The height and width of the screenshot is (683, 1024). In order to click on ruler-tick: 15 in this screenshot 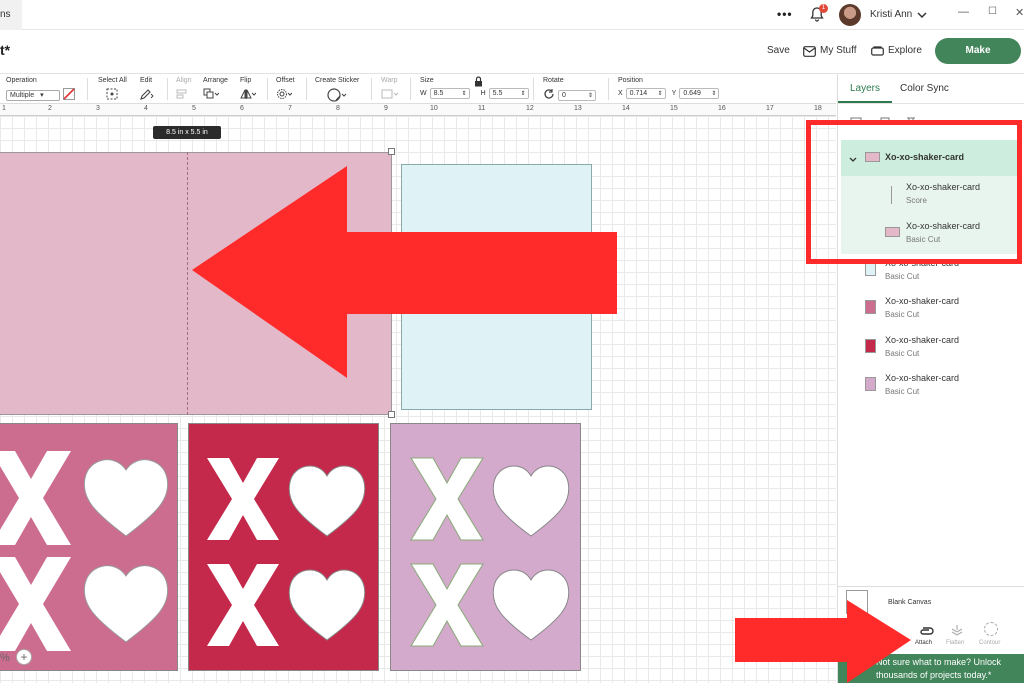, I will do `click(674, 108)`.